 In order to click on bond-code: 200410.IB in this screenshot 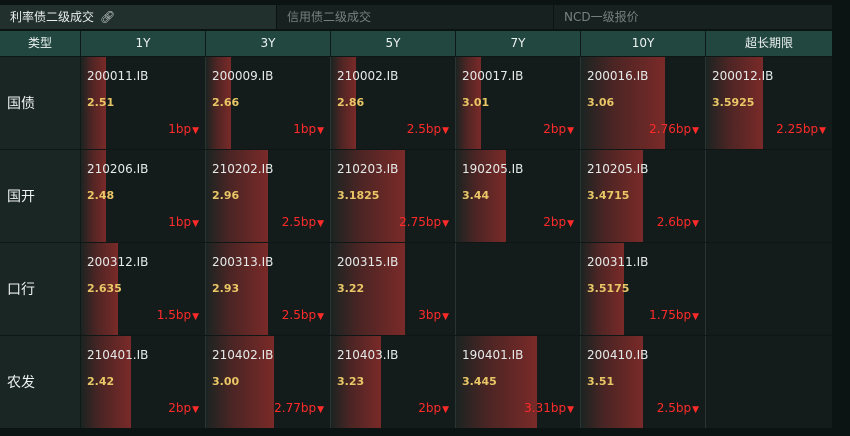, I will do `click(618, 355)`.